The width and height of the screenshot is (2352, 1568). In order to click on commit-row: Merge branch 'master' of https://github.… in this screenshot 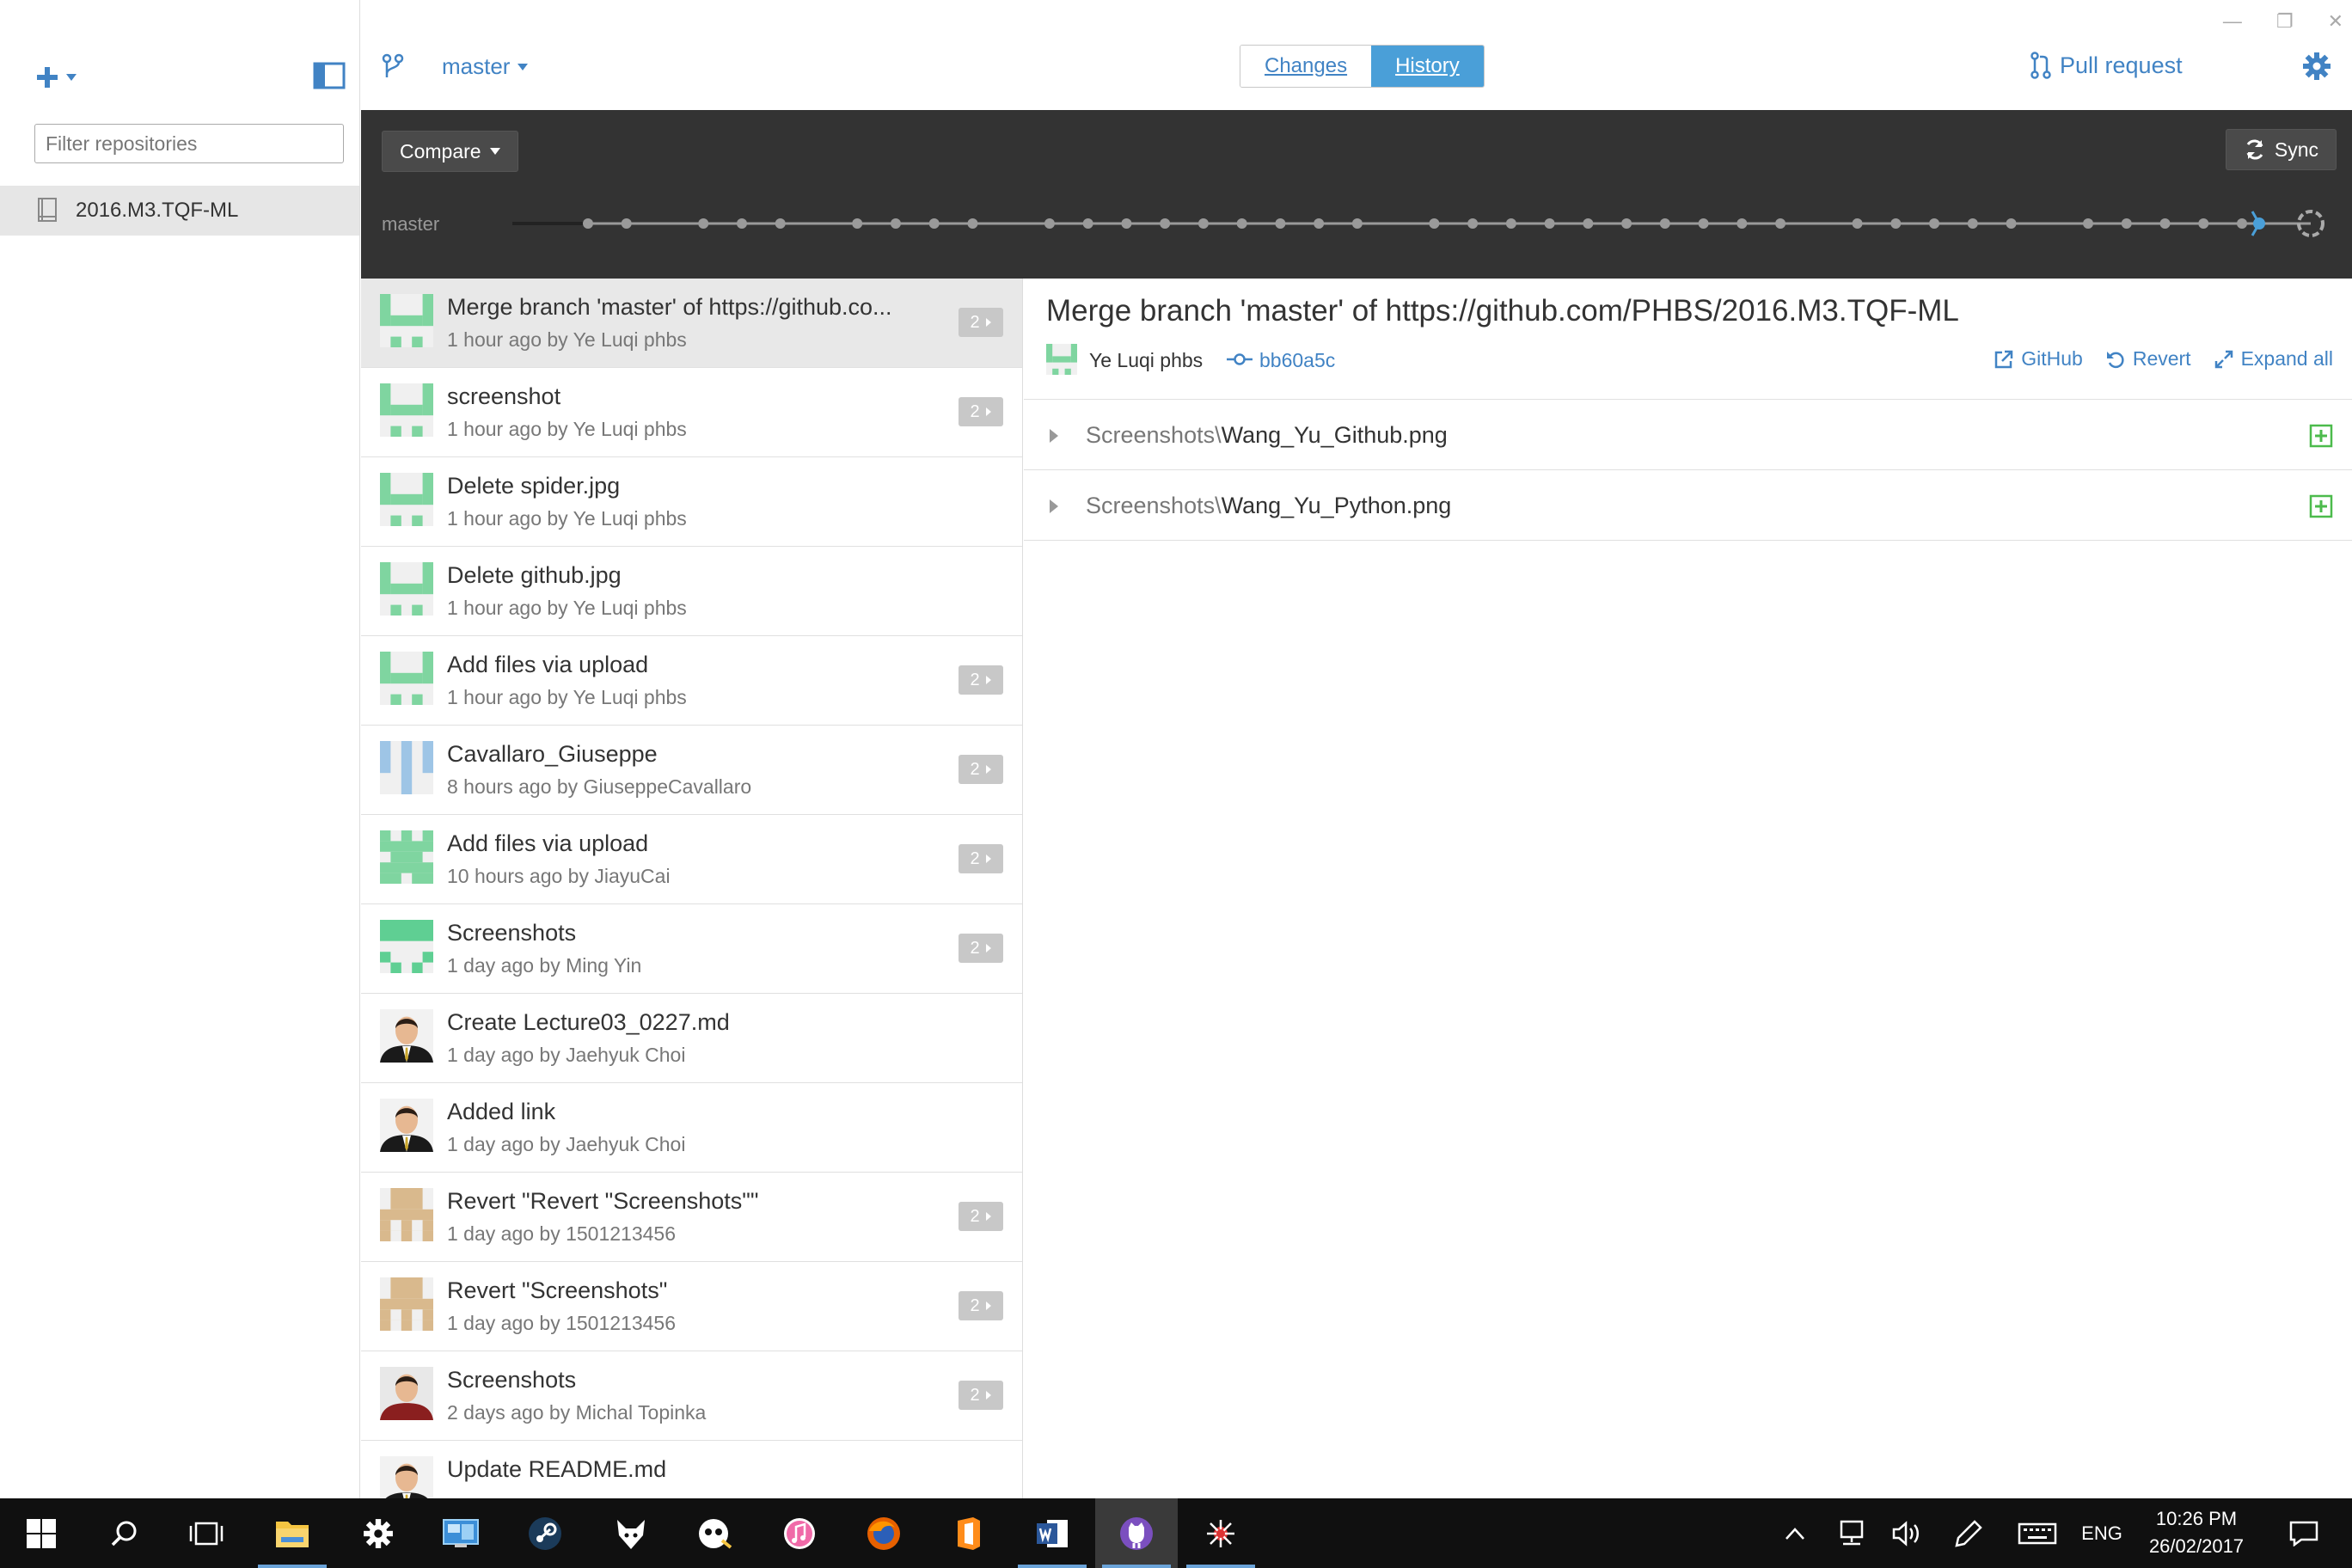, I will do `click(691, 323)`.